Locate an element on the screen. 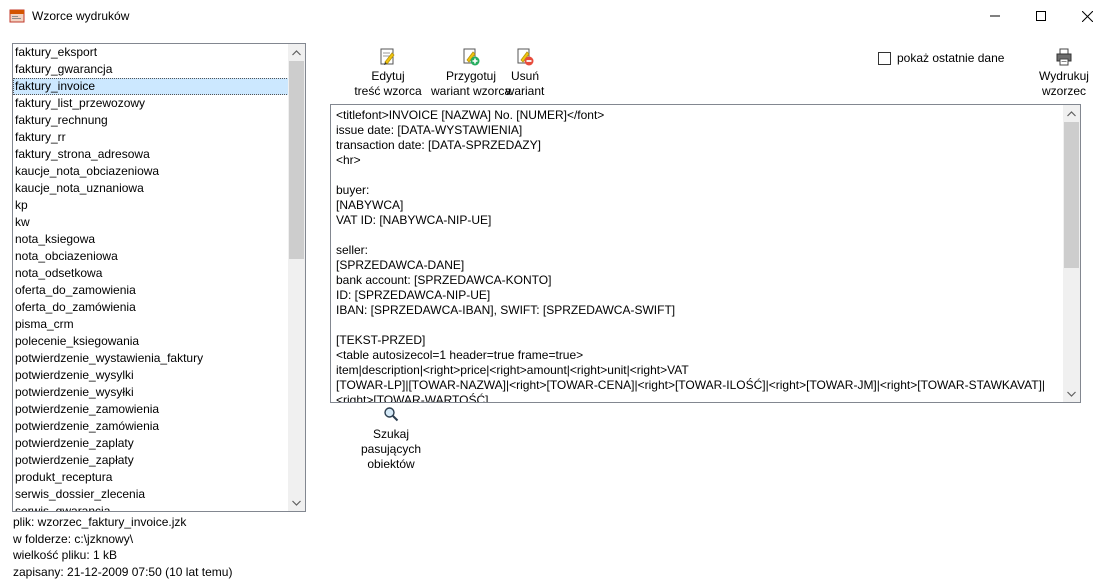 The image size is (1110, 579). list-item: nota_odsetkowa is located at coordinates (151, 273).